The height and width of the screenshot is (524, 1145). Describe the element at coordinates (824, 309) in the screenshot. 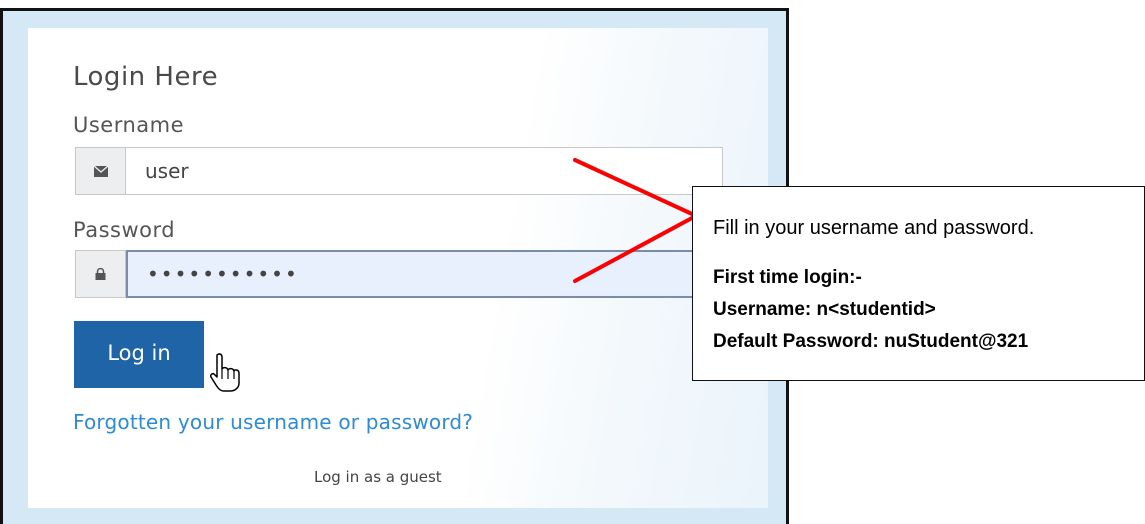

I see `callout-username-hint: Username: n<studentid>` at that location.